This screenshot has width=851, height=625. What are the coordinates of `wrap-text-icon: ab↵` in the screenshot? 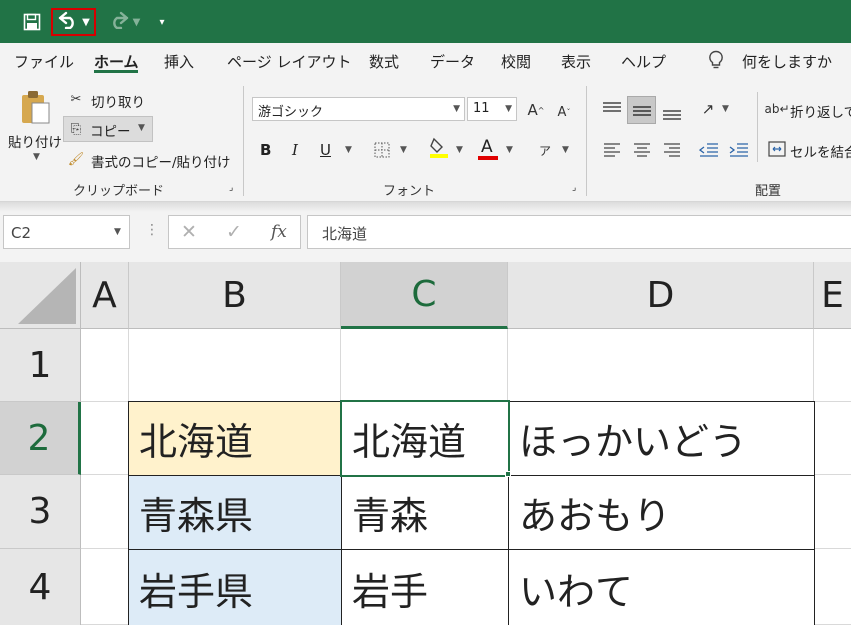 It's located at (776, 109).